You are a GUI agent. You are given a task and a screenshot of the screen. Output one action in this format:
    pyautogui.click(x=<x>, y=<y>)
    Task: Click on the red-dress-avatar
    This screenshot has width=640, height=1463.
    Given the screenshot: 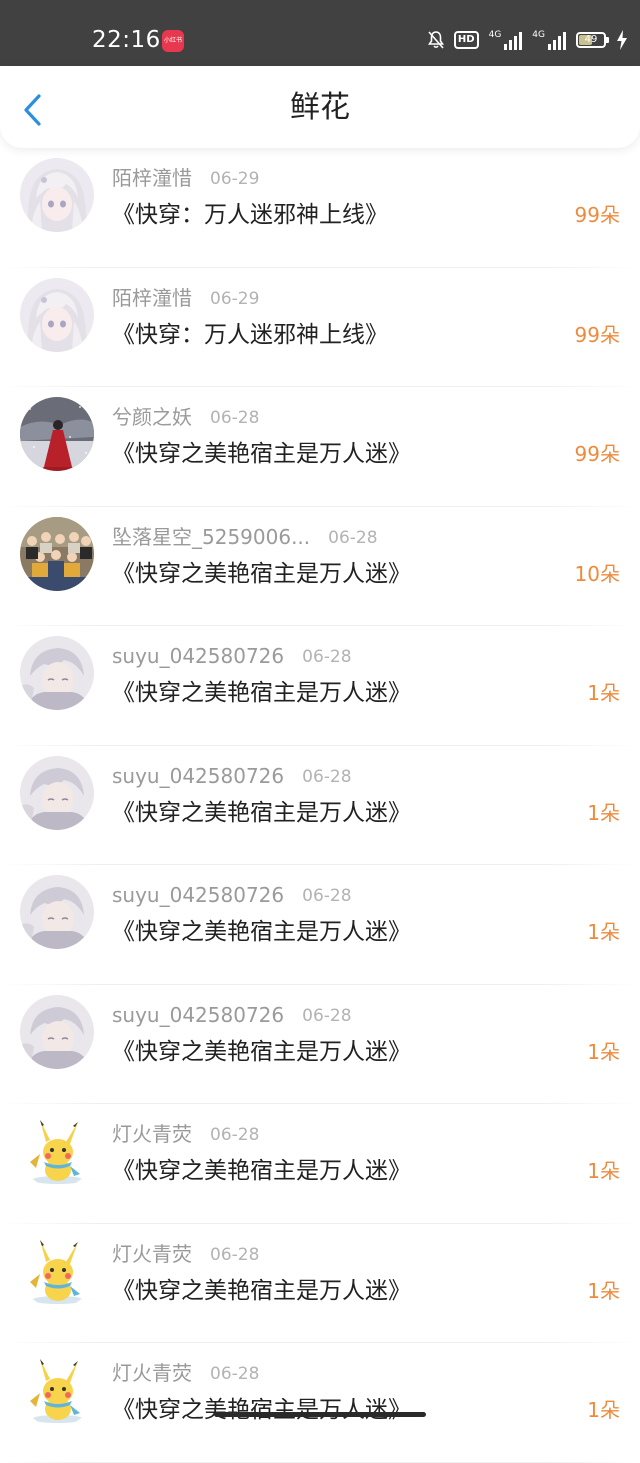 What is the action you would take?
    pyautogui.click(x=57, y=434)
    